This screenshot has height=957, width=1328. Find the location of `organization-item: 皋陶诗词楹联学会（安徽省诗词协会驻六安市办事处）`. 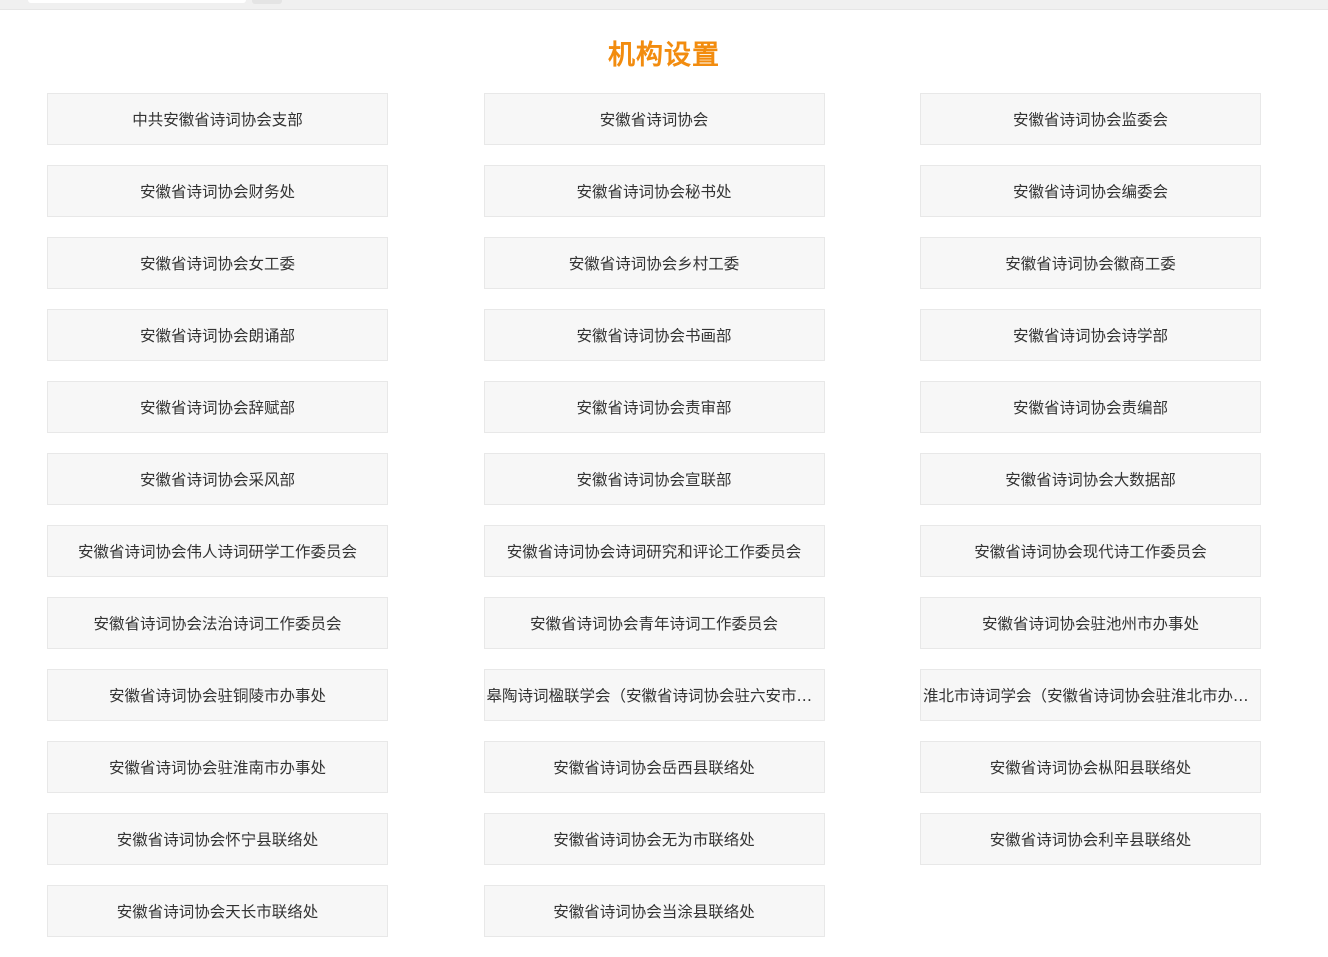

organization-item: 皋陶诗词楹联学会（安徽省诗词协会驻六安市办事处） is located at coordinates (654, 695).